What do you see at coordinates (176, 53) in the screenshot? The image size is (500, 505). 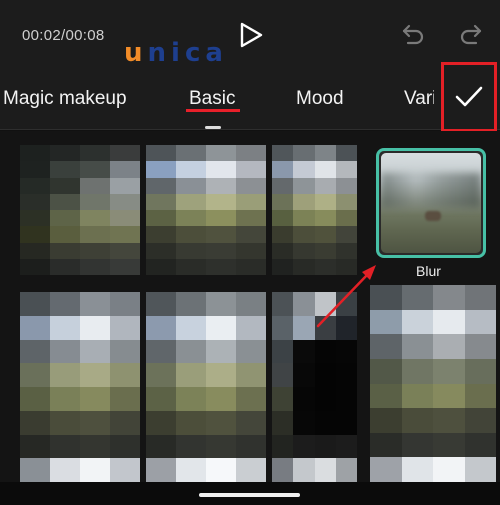 I see `watermark-logo: unica` at bounding box center [176, 53].